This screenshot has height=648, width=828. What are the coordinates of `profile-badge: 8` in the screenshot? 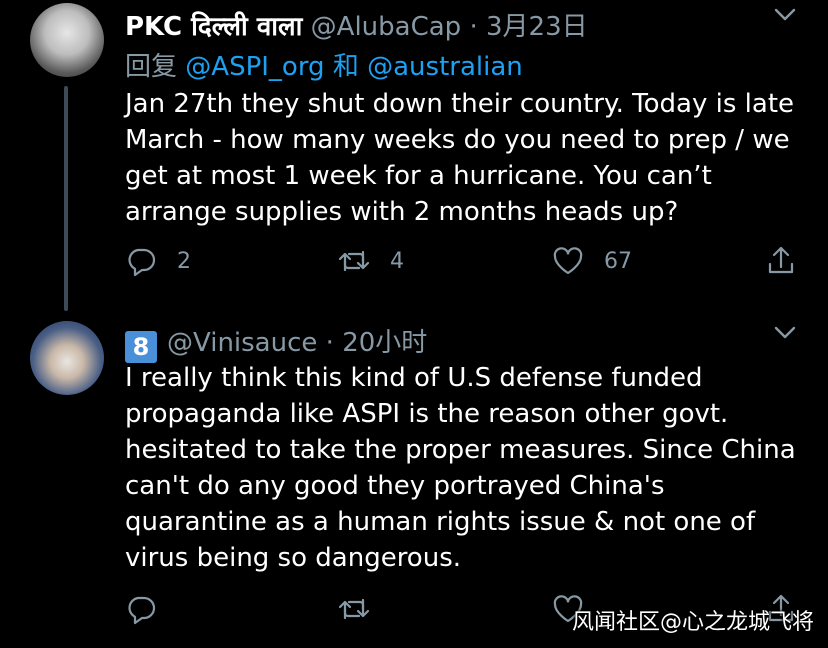 It's located at (141, 347).